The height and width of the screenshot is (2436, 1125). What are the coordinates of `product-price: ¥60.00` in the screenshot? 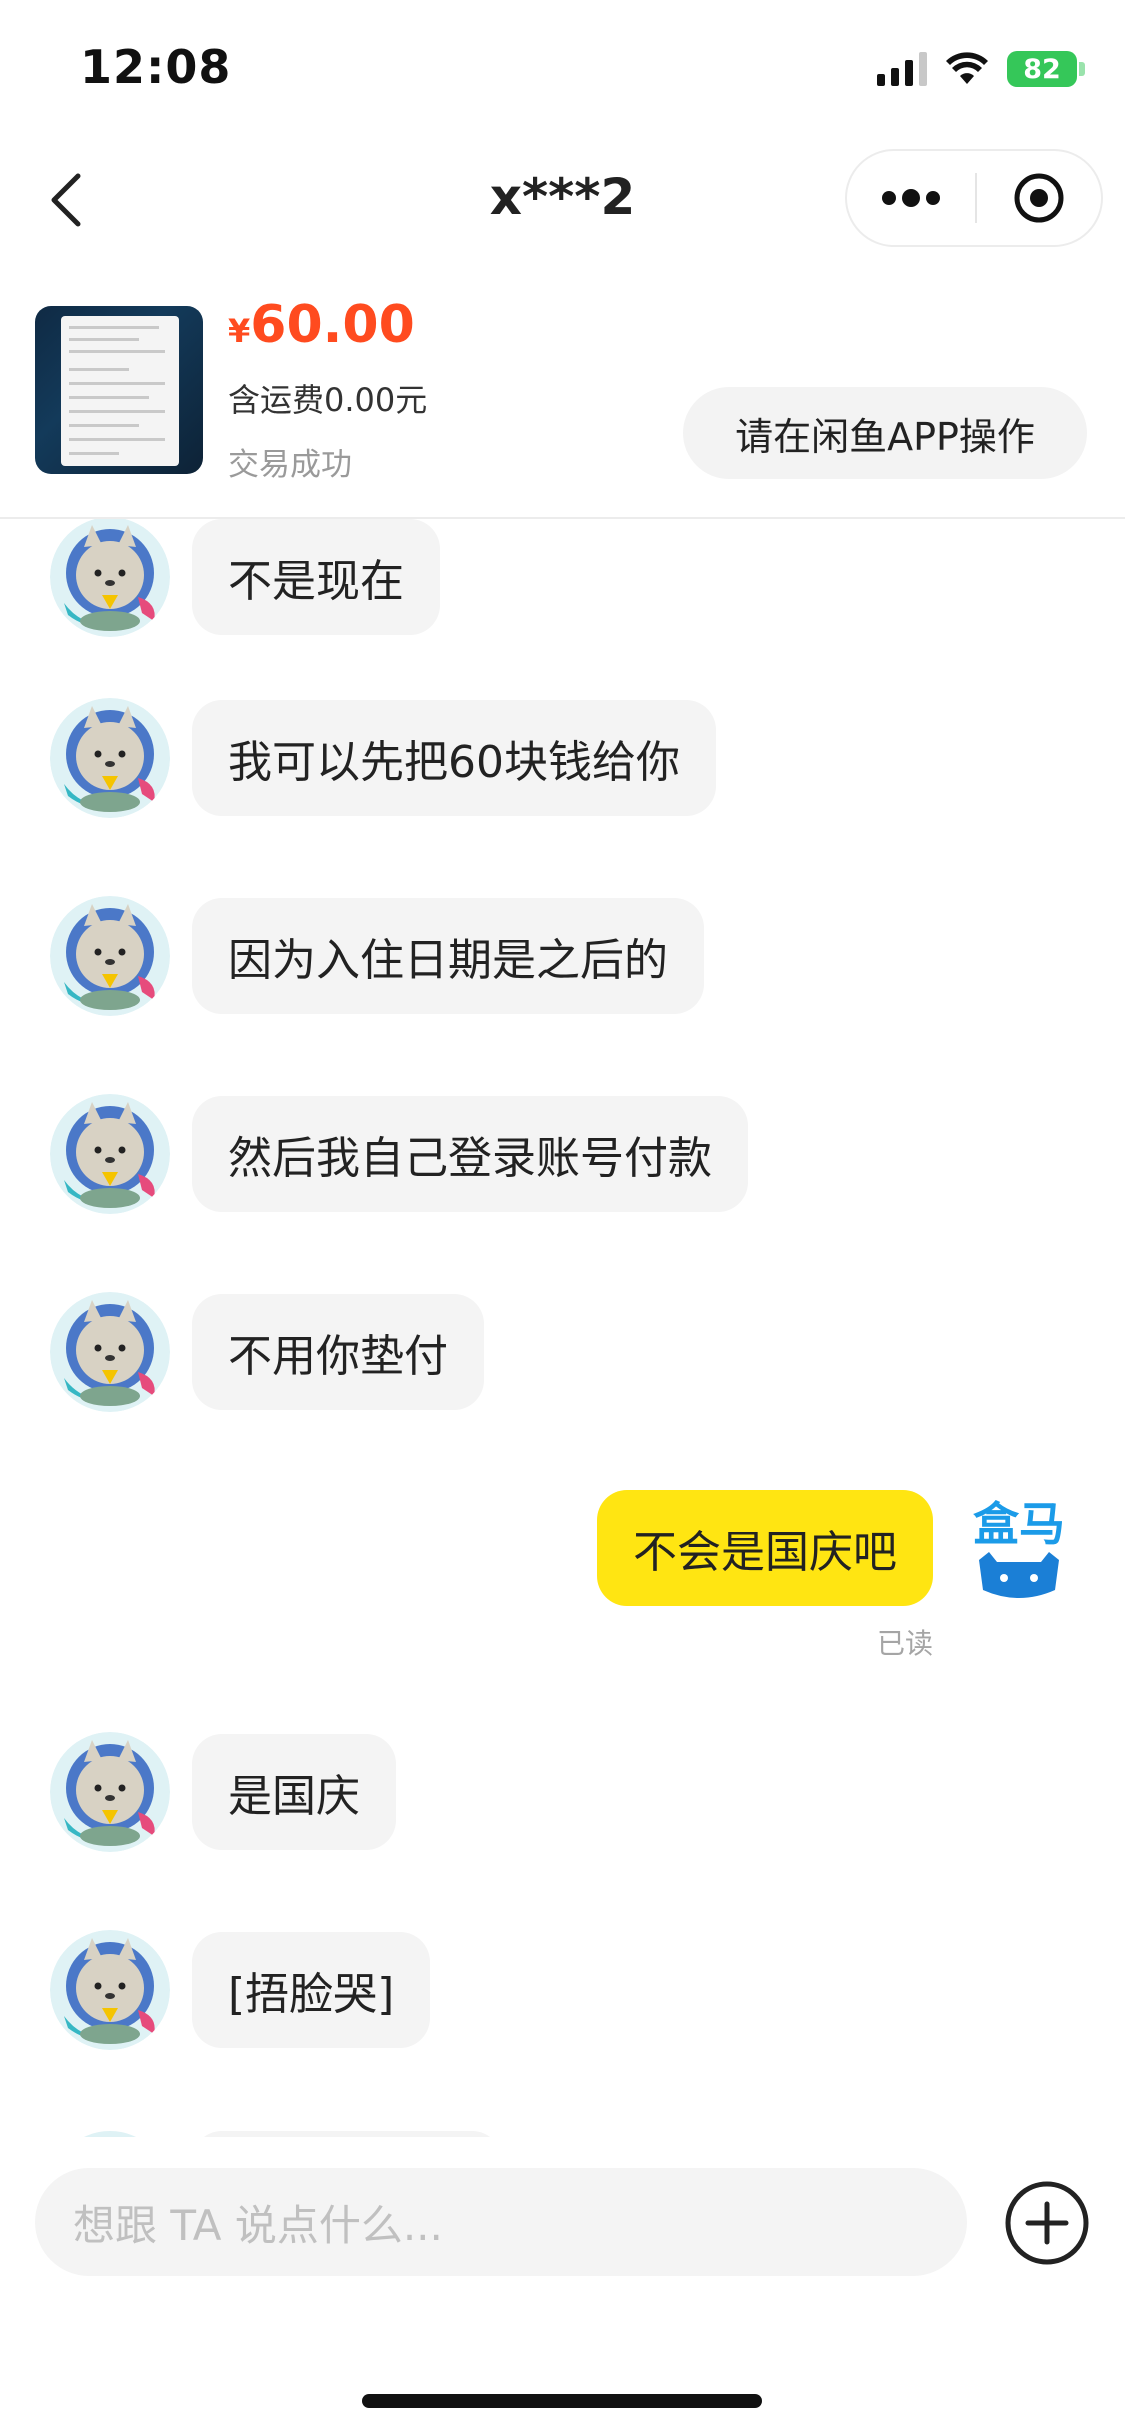 It's located at (321, 325).